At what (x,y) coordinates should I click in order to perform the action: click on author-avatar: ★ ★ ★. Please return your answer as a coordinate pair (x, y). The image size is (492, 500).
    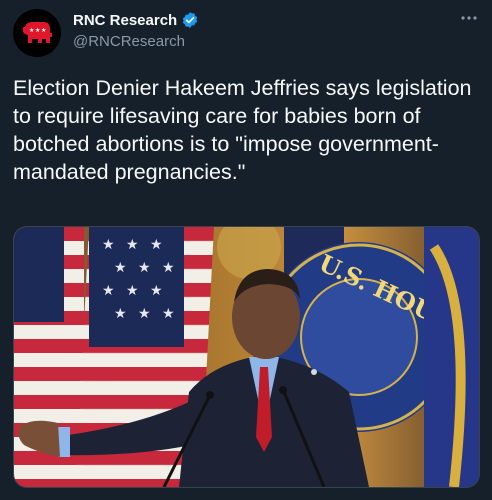
    Looking at the image, I should click on (37, 33).